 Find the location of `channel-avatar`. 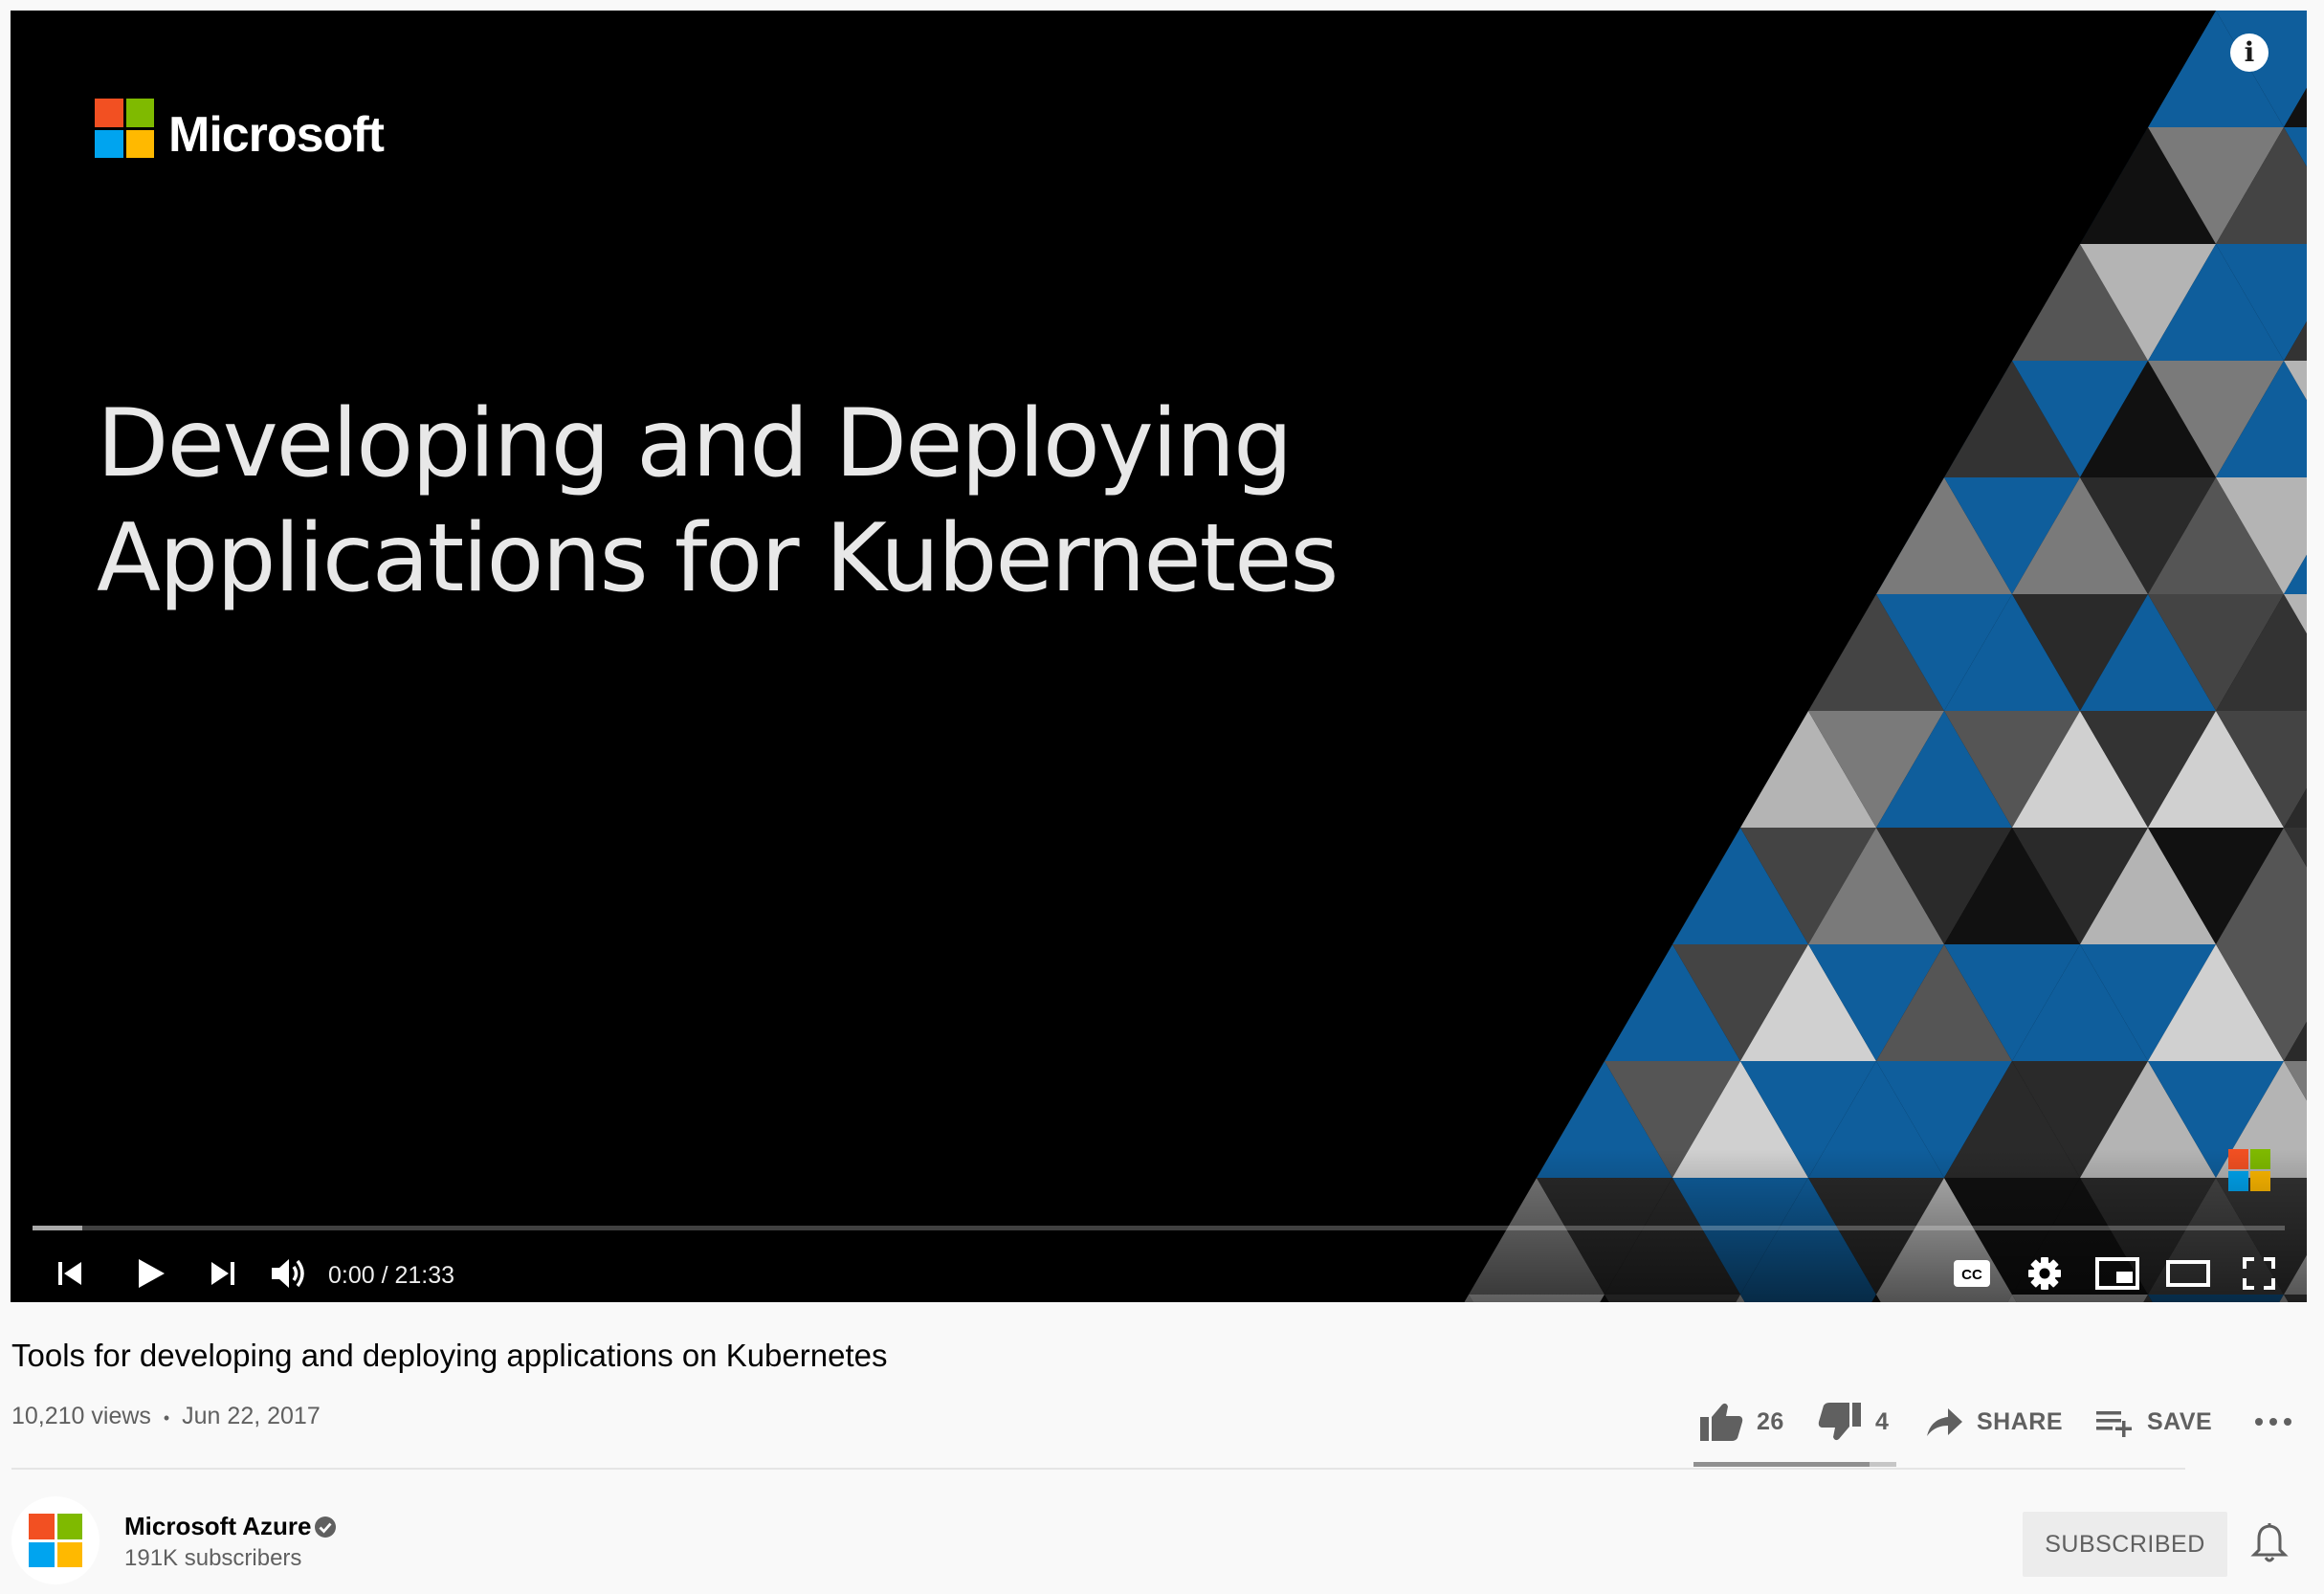

channel-avatar is located at coordinates (55, 1540).